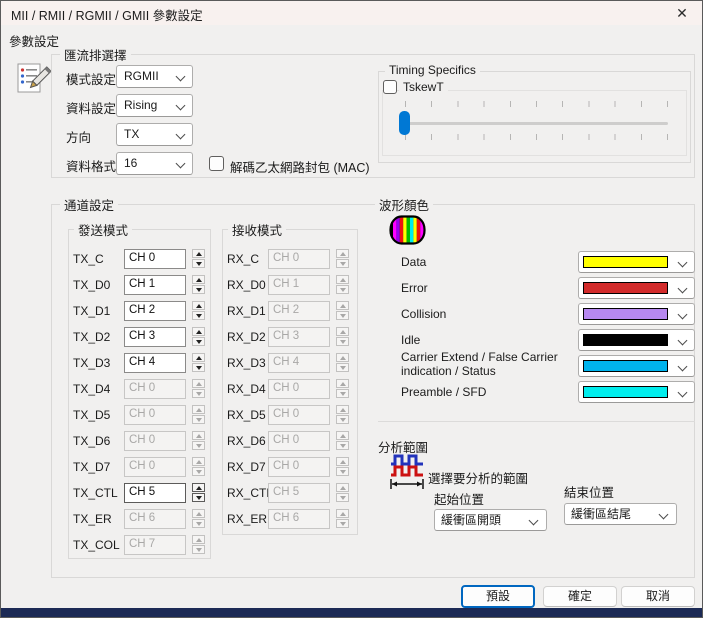 The width and height of the screenshot is (703, 618). What do you see at coordinates (682, 13) in the screenshot?
I see `close-icon: ✕` at bounding box center [682, 13].